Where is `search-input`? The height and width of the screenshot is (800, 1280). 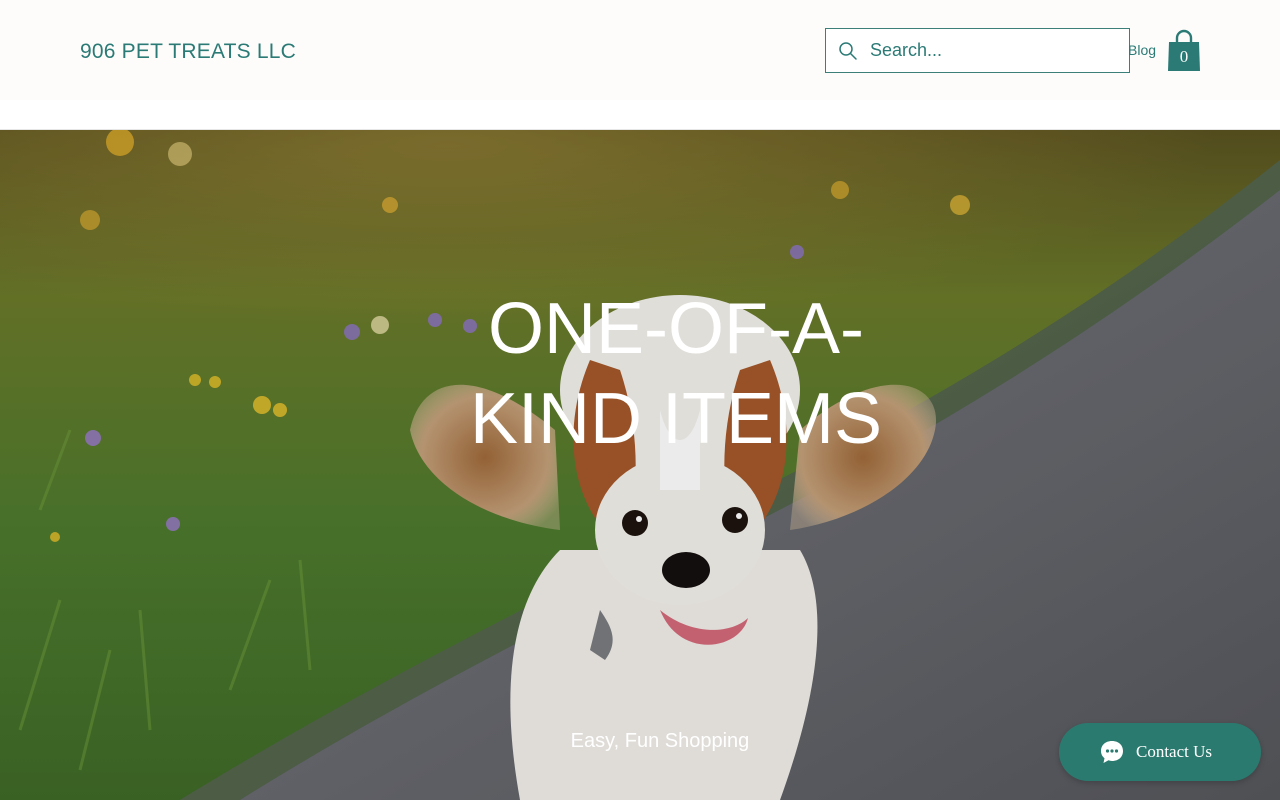 search-input is located at coordinates (995, 50).